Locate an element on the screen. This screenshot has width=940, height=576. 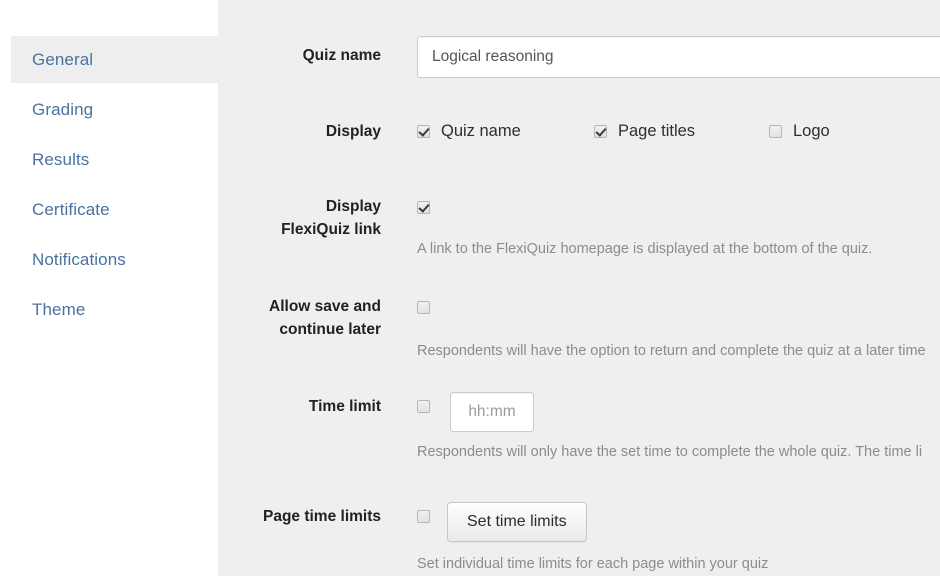
sidebar-item-grading: Grading is located at coordinates (114, 109).